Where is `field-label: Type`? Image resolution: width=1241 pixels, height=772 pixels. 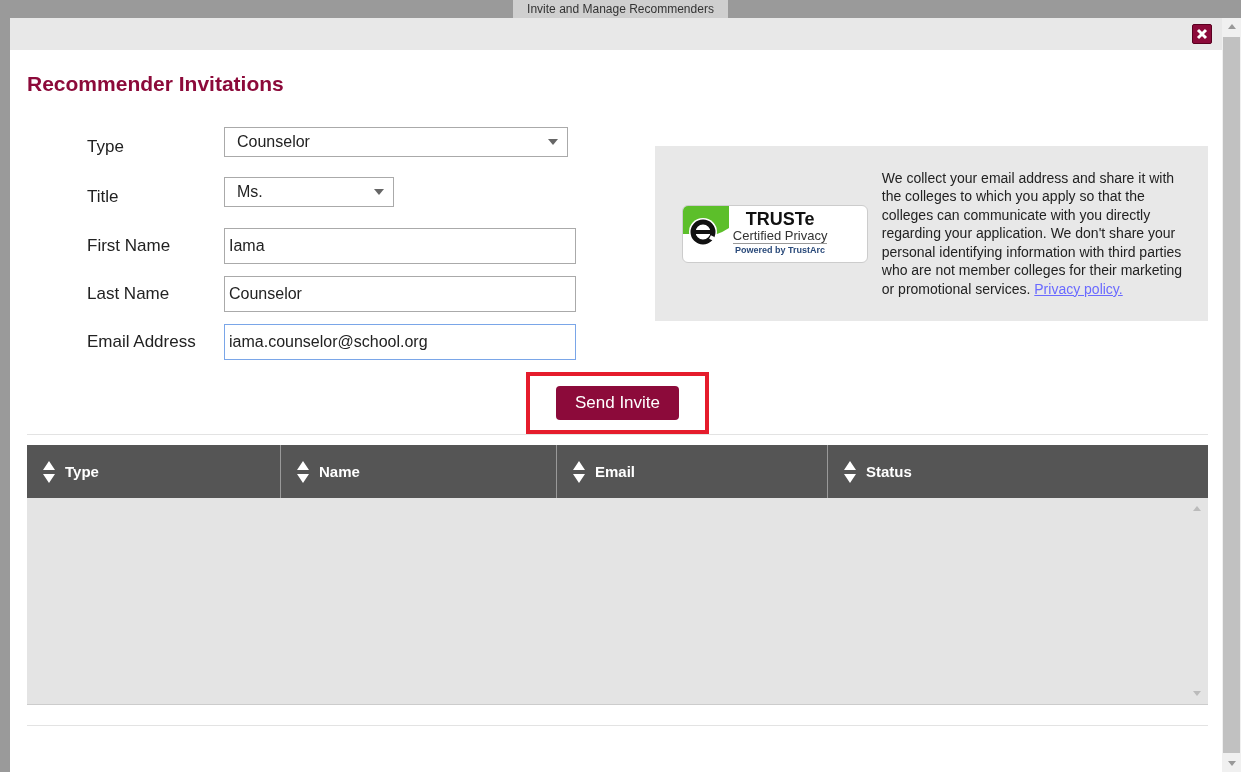 field-label: Type is located at coordinates (106, 147).